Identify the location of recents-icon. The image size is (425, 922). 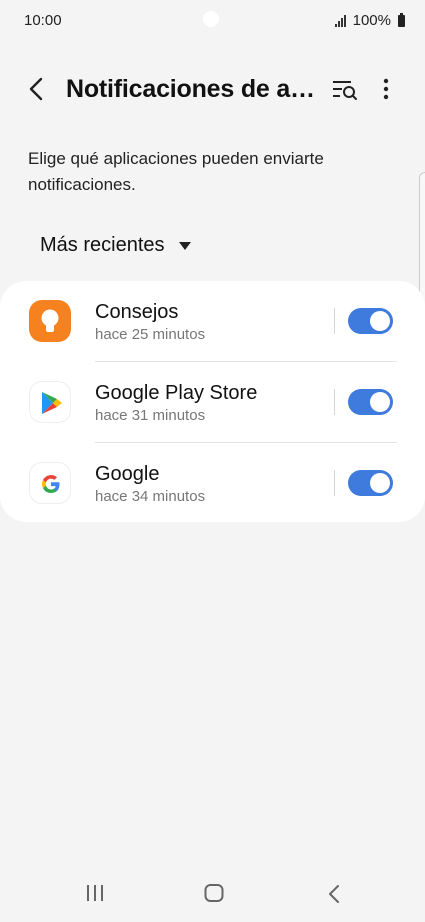
(95, 893).